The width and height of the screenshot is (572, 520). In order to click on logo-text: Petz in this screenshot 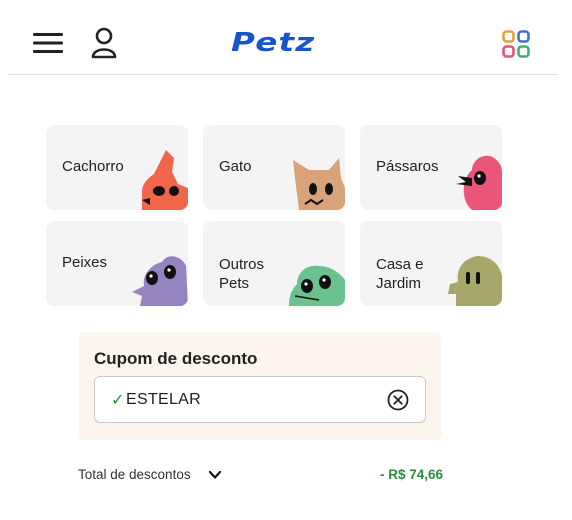, I will do `click(273, 43)`.